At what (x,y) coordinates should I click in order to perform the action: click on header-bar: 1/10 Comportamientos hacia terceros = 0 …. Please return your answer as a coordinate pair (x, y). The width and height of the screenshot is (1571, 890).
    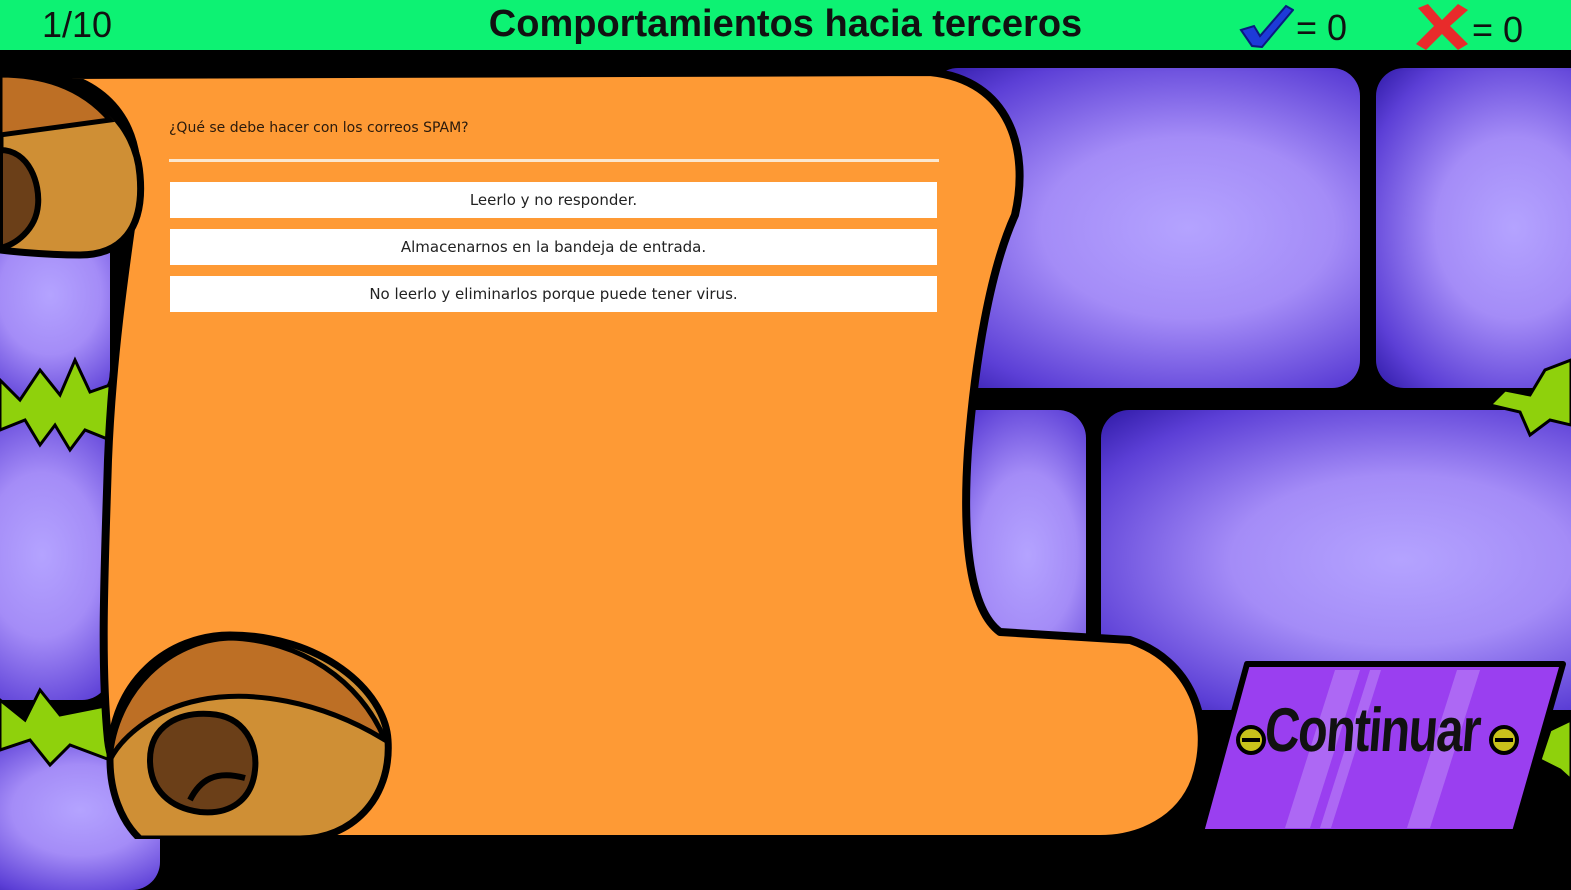
    Looking at the image, I should click on (785, 25).